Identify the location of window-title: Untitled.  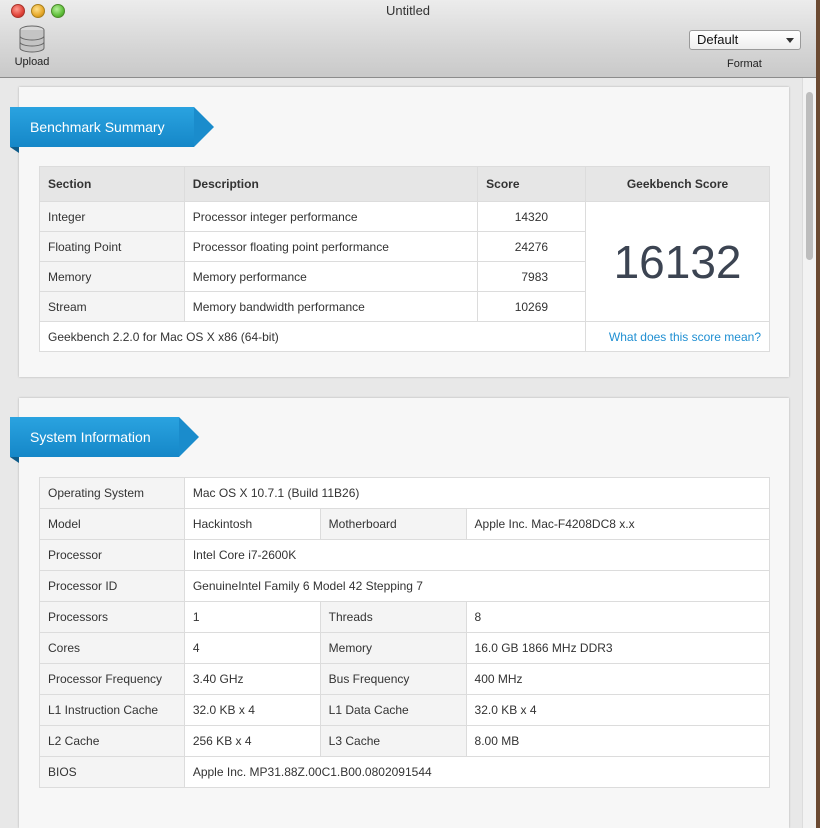
(408, 10).